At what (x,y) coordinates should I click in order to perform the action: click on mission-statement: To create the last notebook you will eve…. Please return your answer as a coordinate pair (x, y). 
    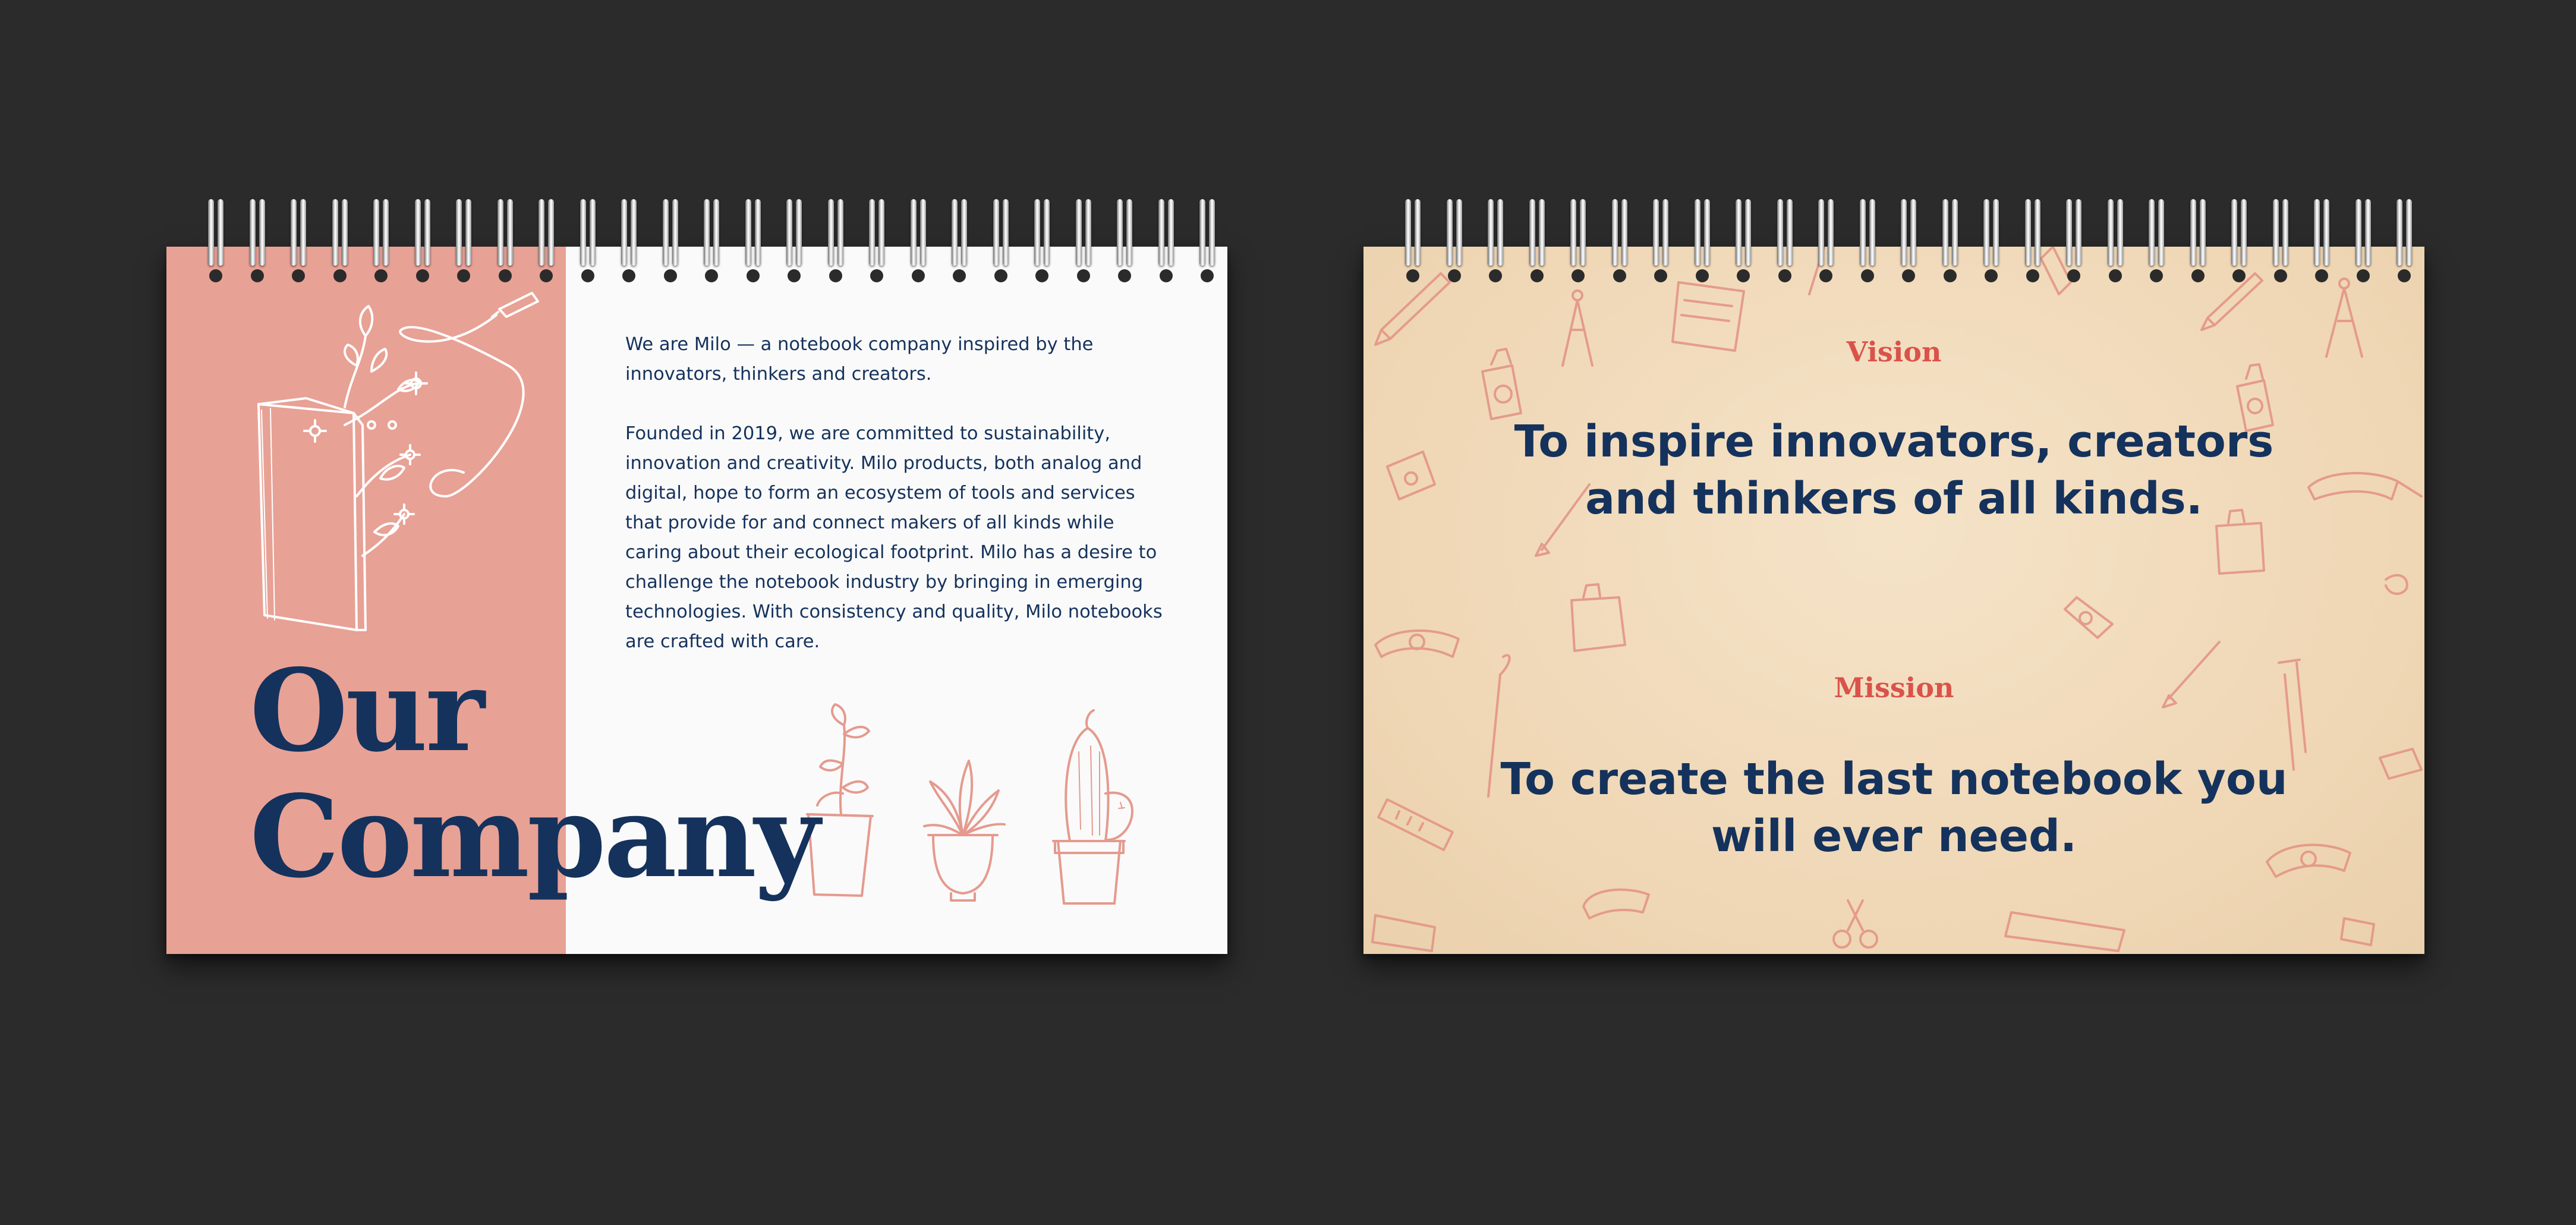
    Looking at the image, I should click on (1894, 808).